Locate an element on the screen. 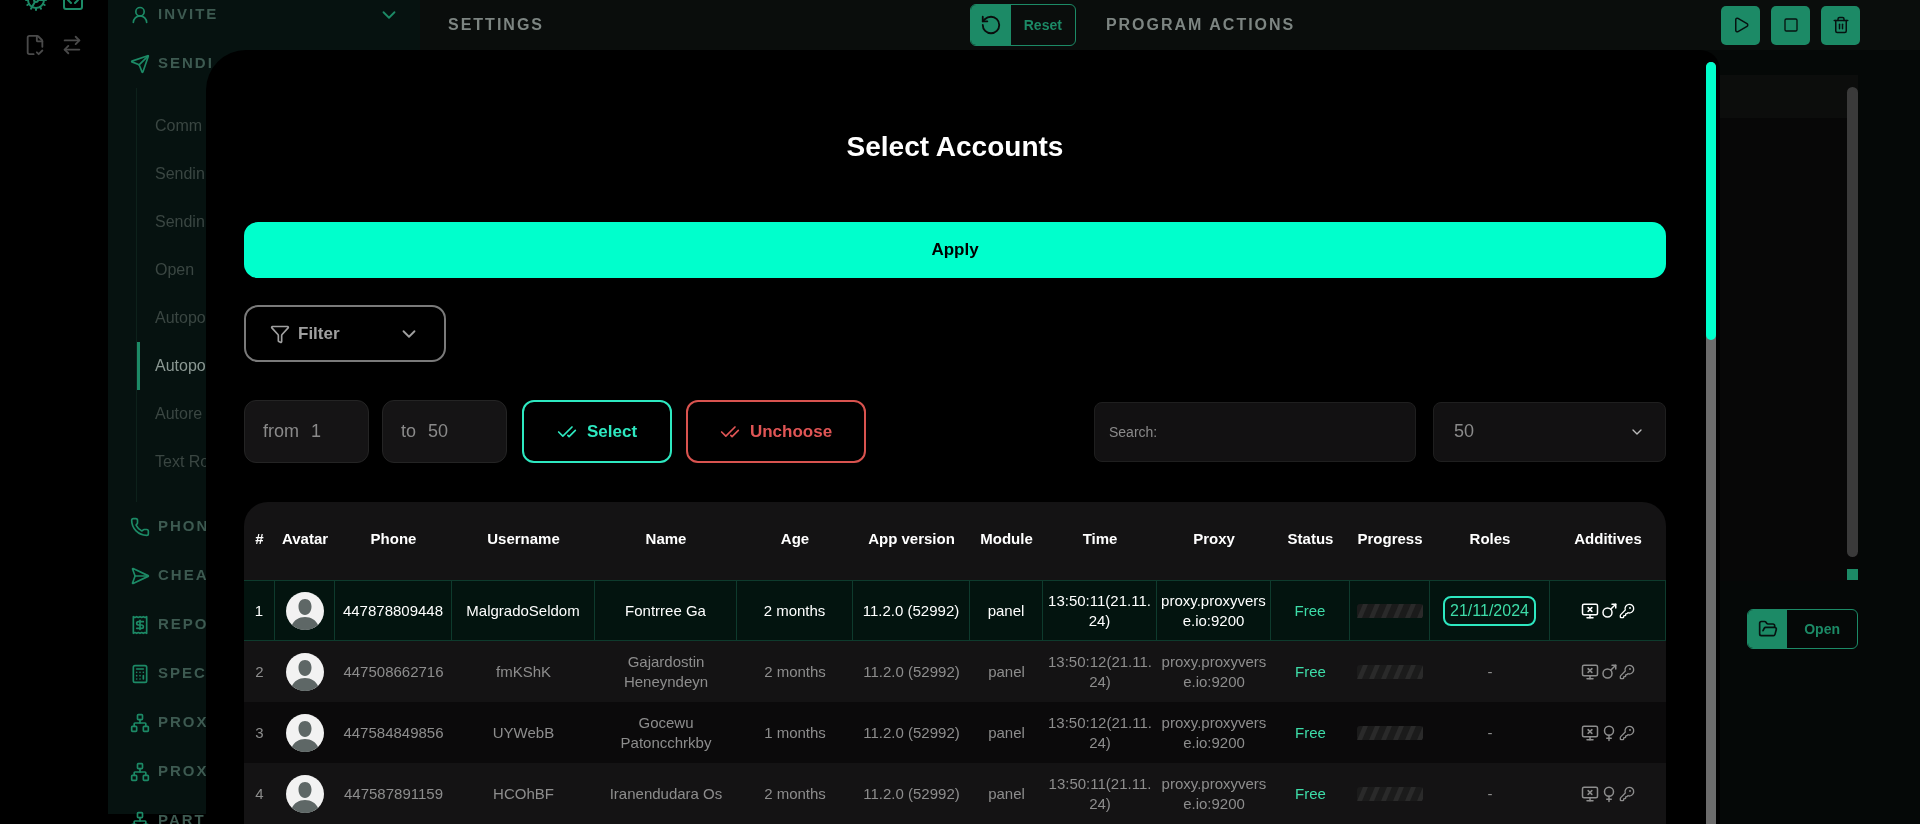 Image resolution: width=1920 pixels, height=824 pixels. scrollbar-thumb is located at coordinates (1711, 201).